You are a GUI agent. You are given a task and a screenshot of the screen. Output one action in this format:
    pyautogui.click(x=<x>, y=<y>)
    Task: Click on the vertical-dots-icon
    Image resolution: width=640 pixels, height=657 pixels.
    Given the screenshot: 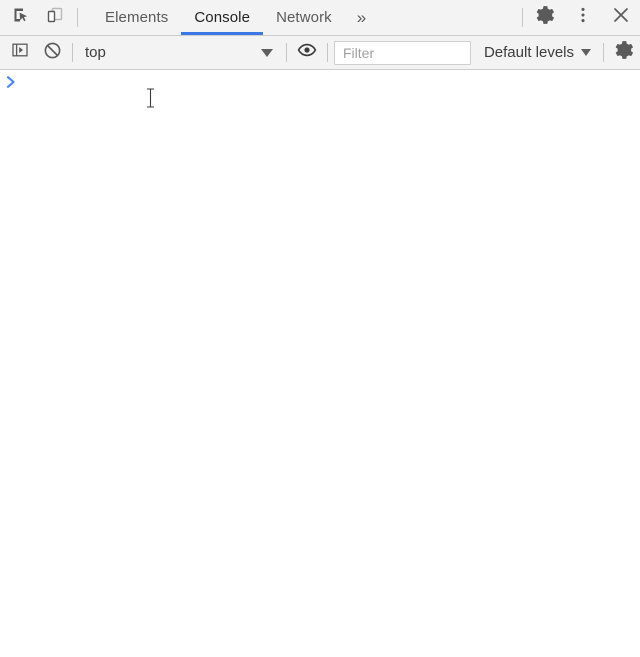 What is the action you would take?
    pyautogui.click(x=583, y=17)
    